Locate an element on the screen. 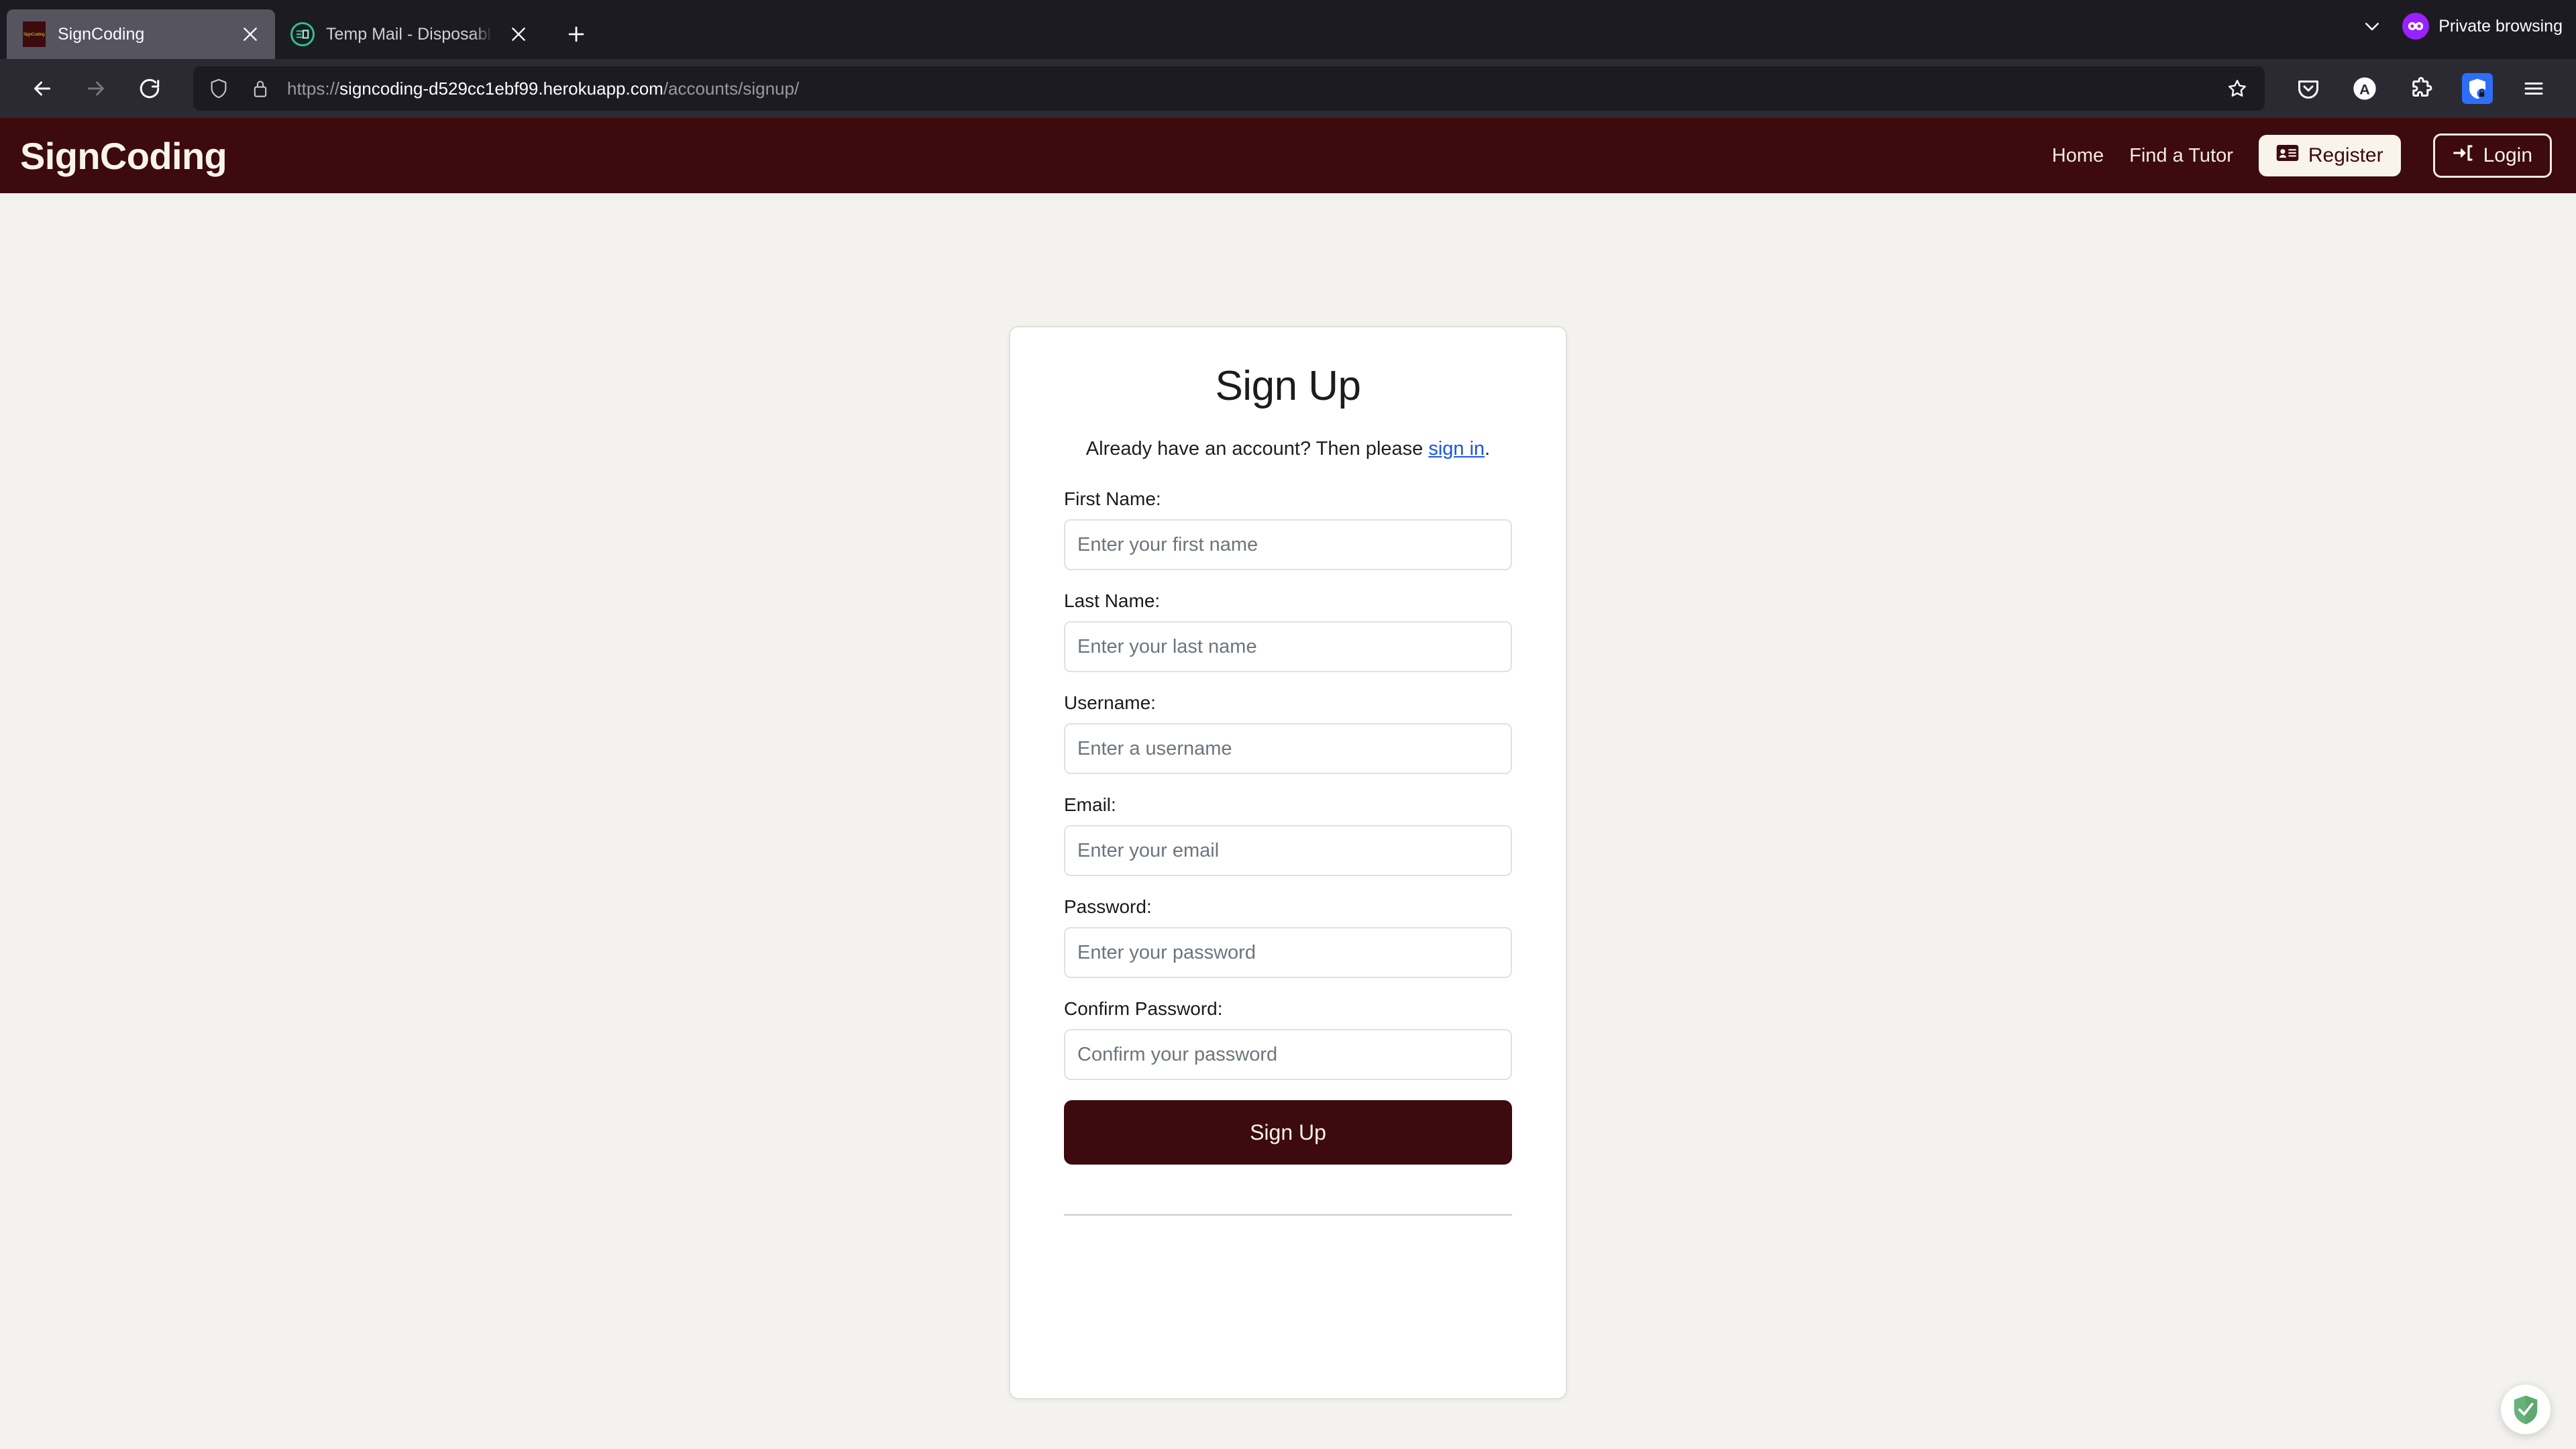 The image size is (2576, 1449). field-username: Username: is located at coordinates (1288, 733).